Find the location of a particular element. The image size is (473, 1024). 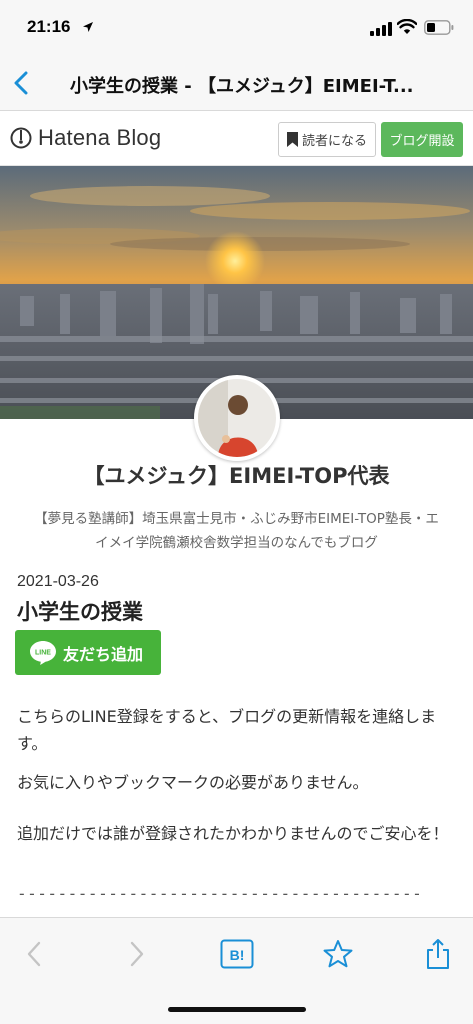

star-icon is located at coordinates (338, 954).